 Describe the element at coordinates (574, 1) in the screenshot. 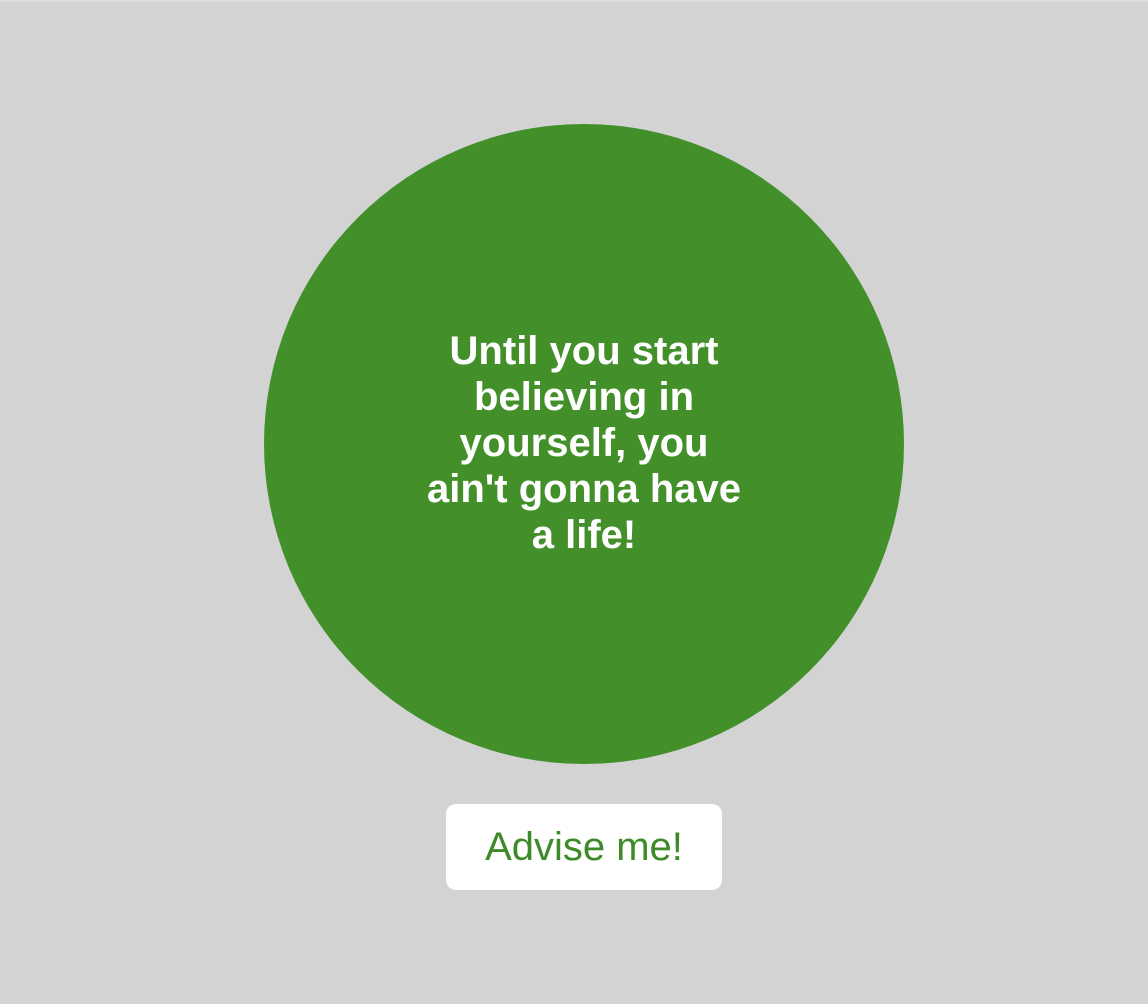

I see `top-divider` at that location.